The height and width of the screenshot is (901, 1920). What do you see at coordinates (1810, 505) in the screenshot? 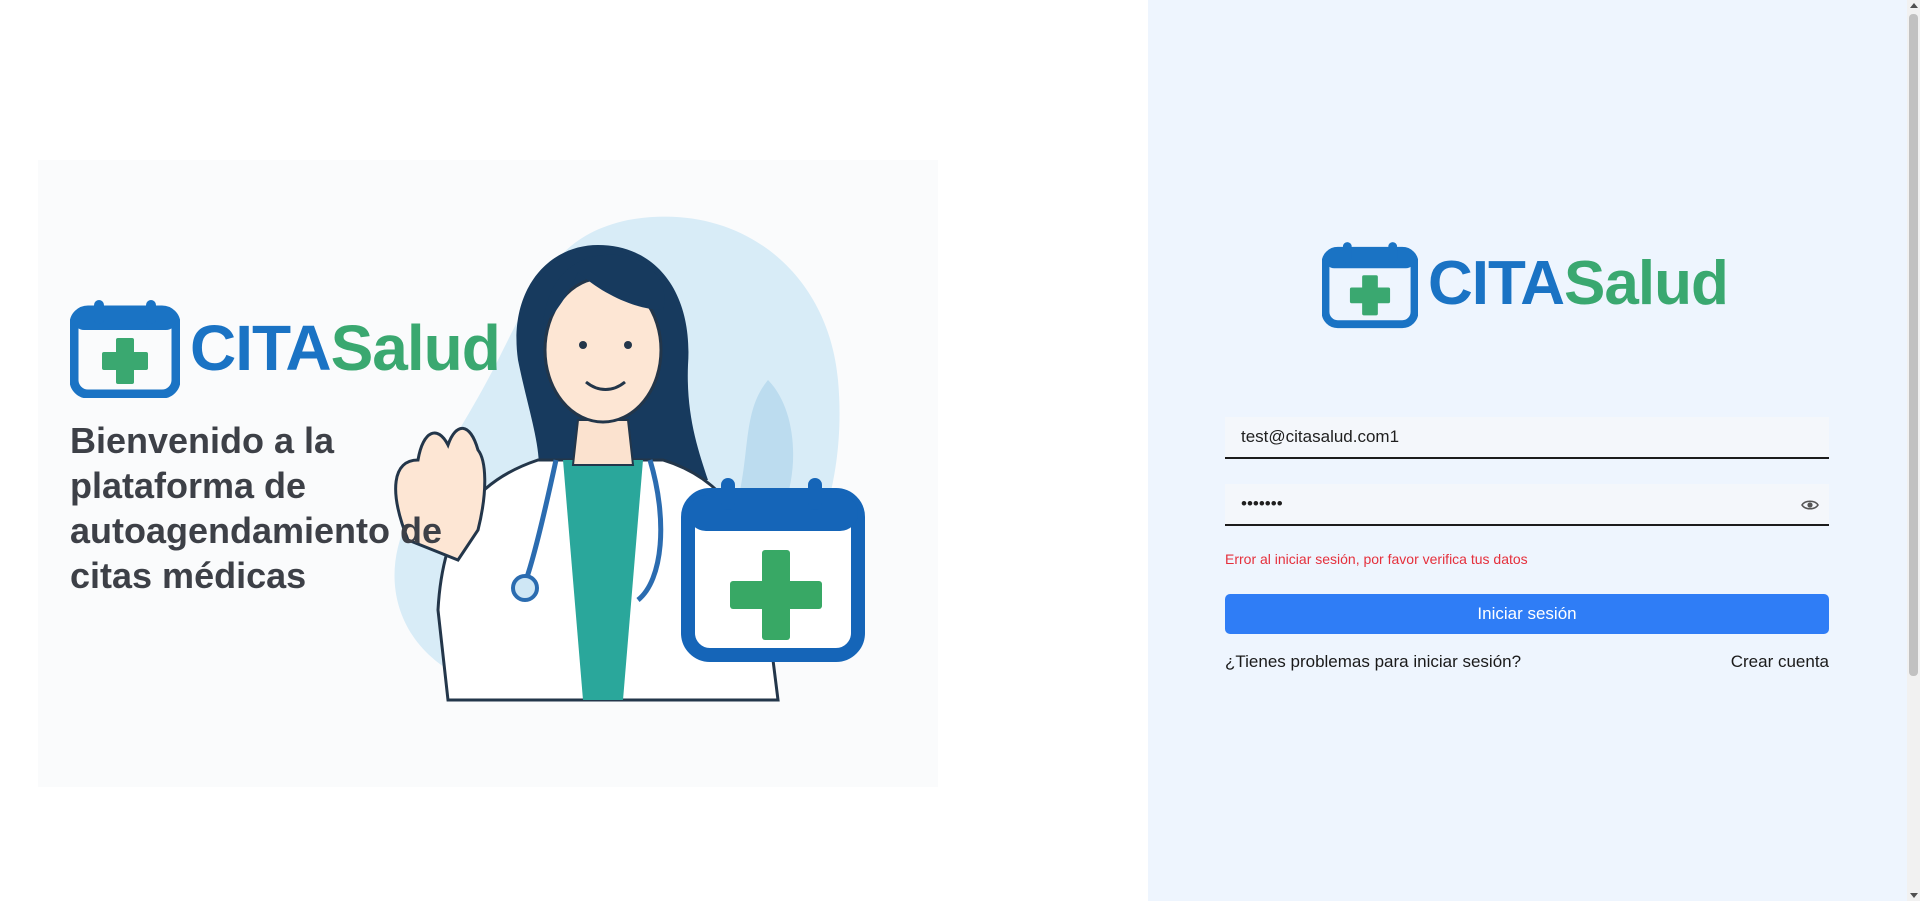
I see `eye-icon` at bounding box center [1810, 505].